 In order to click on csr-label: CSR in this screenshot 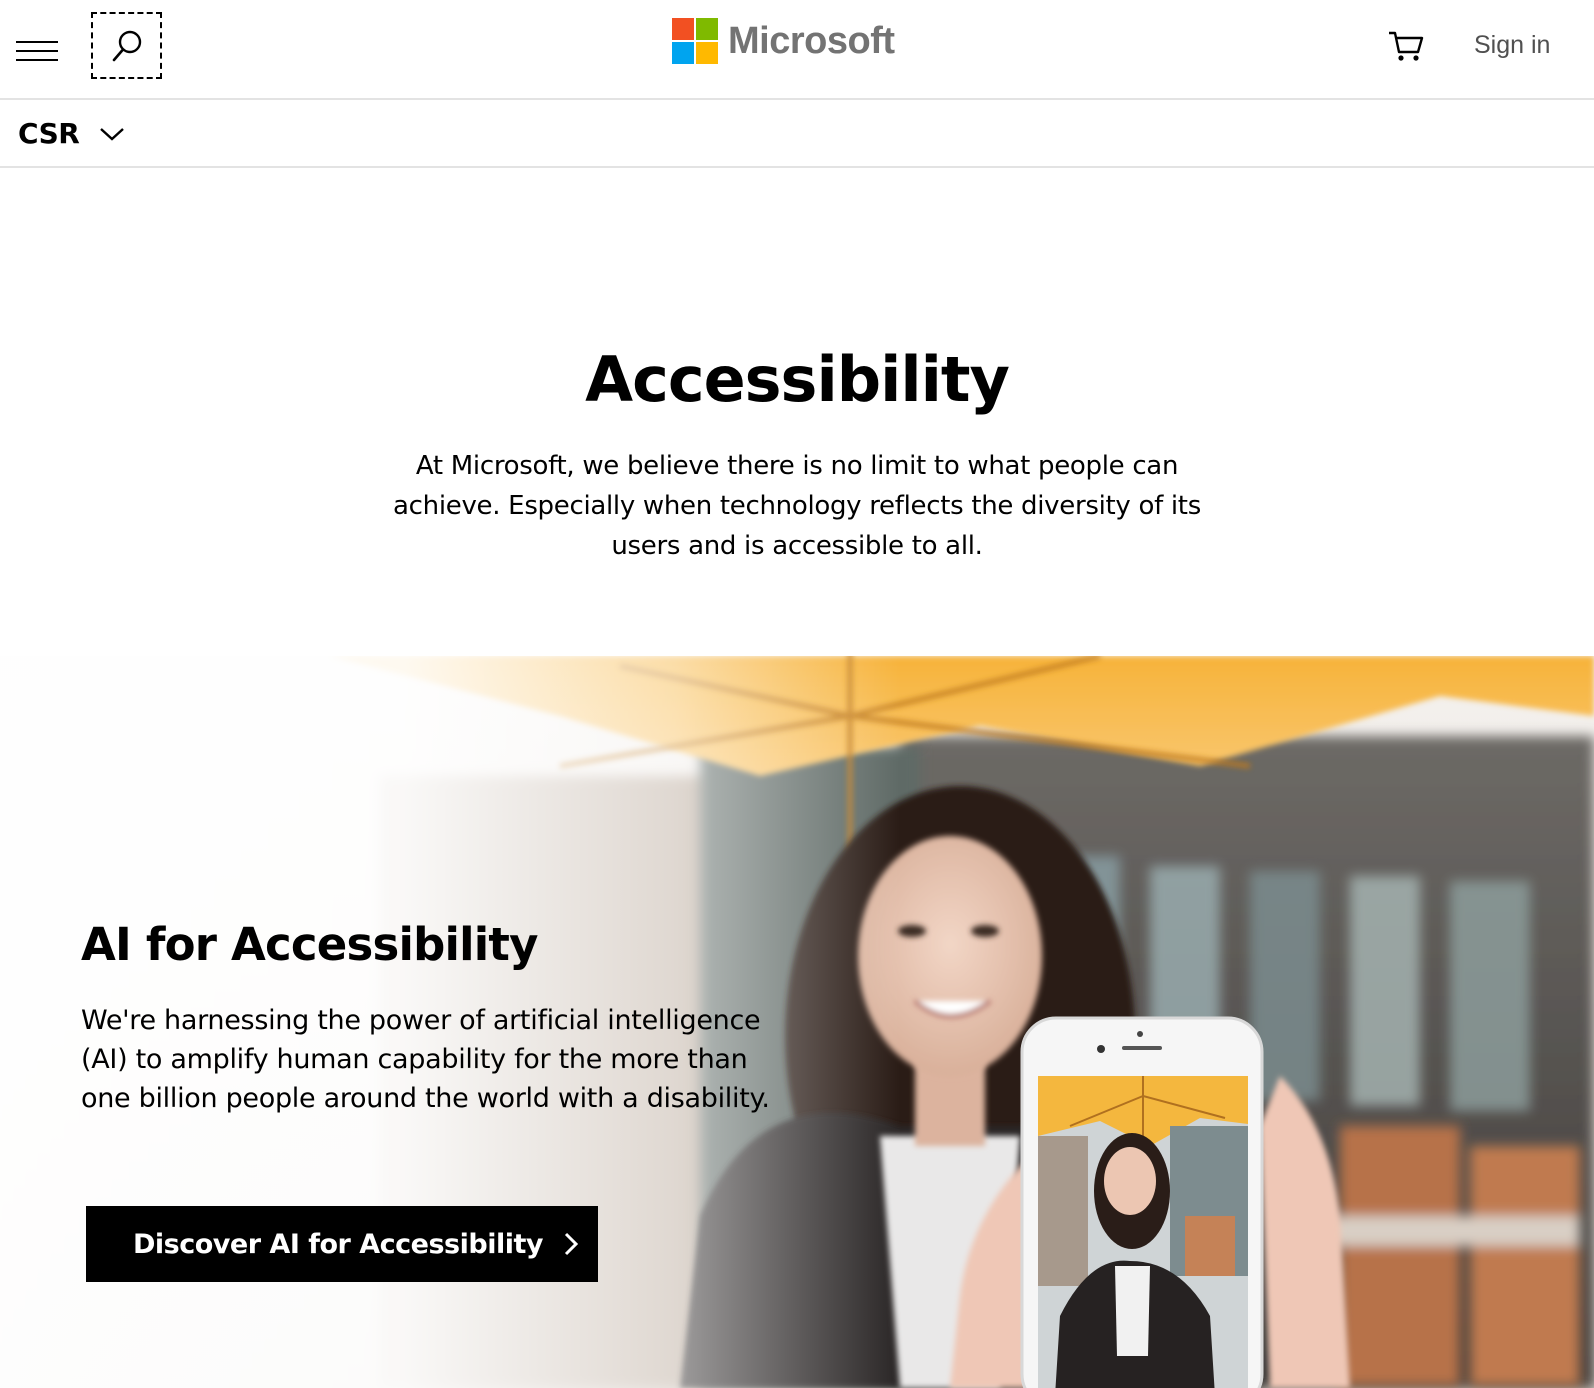, I will do `click(49, 133)`.